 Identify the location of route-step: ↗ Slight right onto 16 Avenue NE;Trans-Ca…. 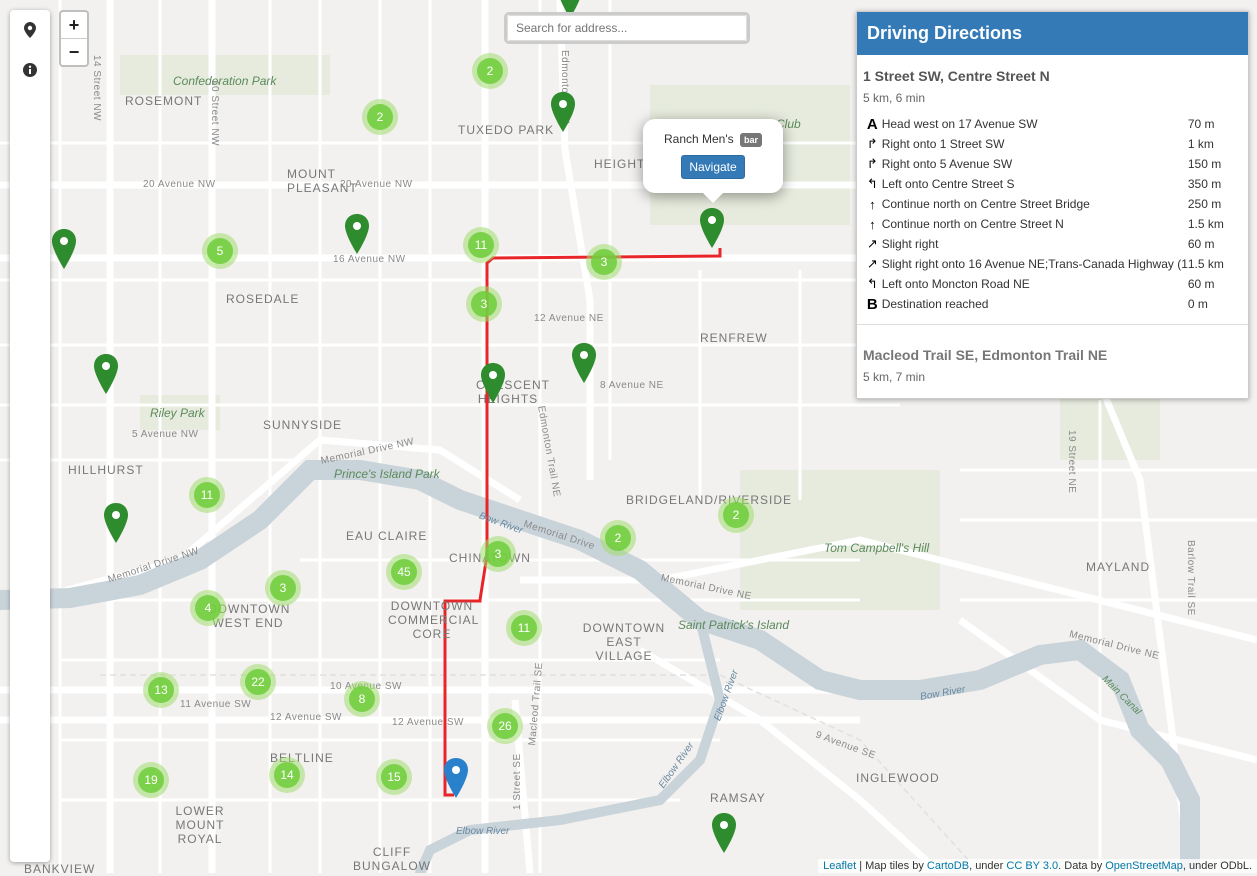
(1052, 264).